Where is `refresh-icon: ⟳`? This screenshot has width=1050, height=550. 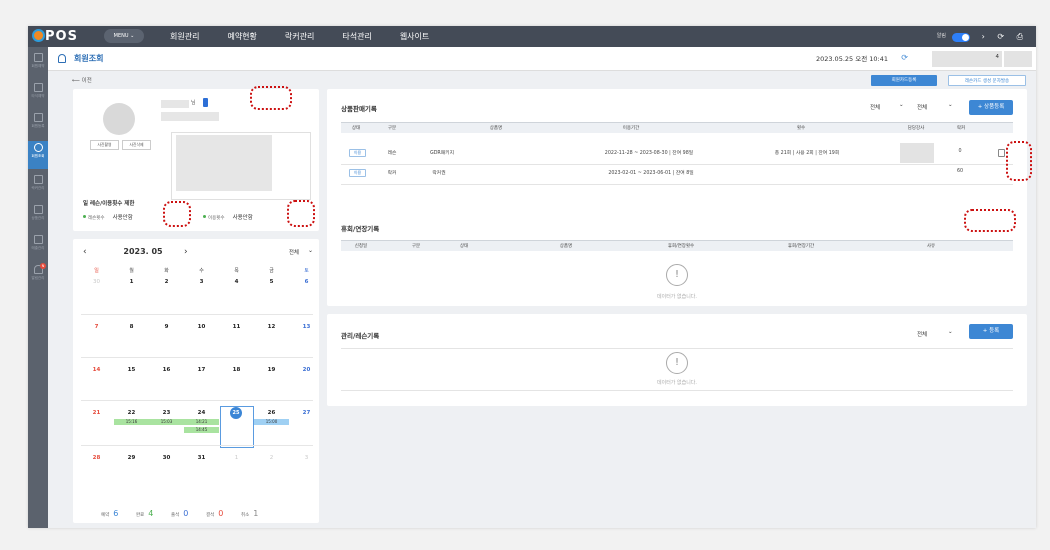
refresh-icon: ⟳ is located at coordinates (904, 57).